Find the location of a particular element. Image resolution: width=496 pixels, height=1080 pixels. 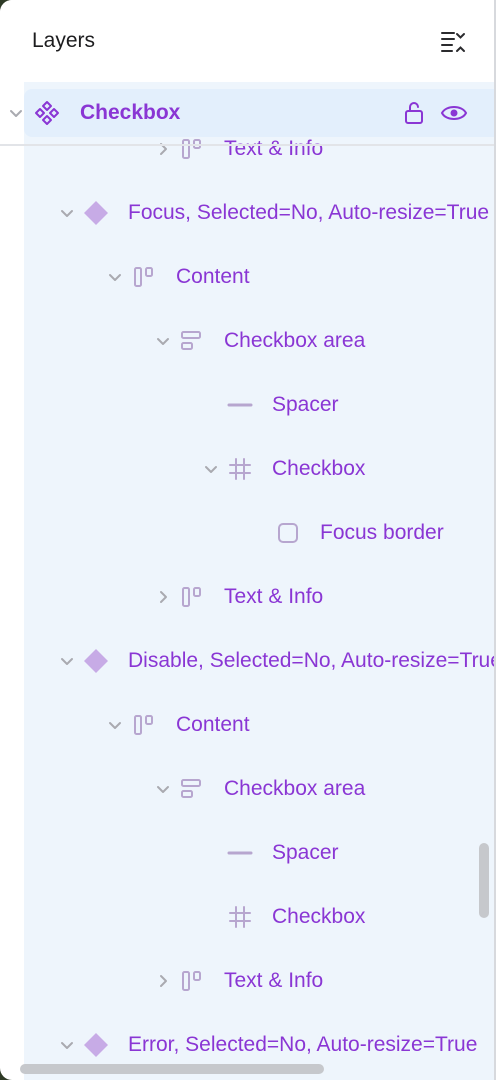

rectangle-icon is located at coordinates (288, 533).